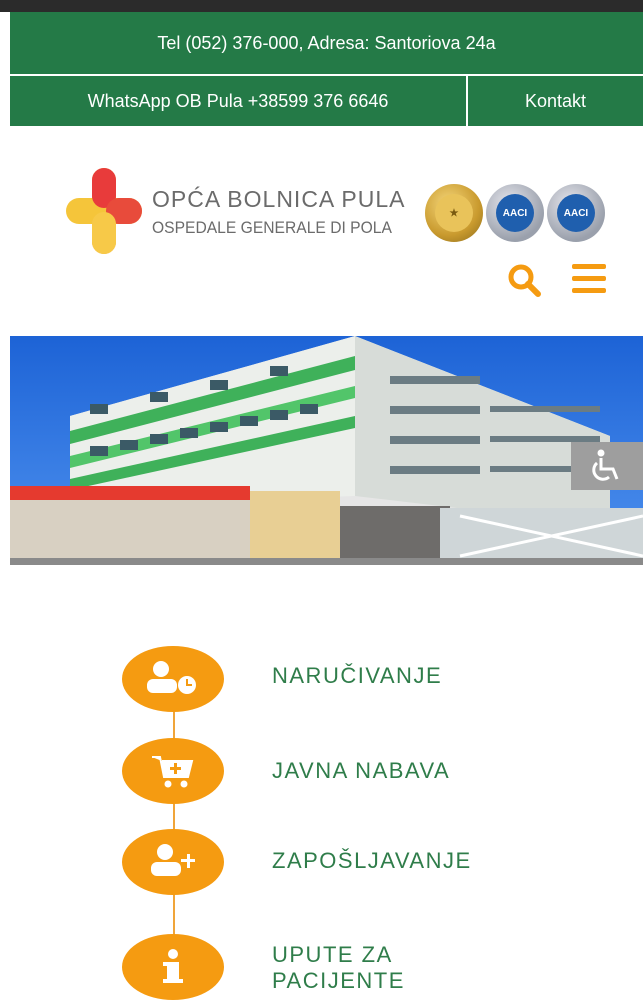 The height and width of the screenshot is (1000, 643). I want to click on wheelchair-icon, so click(605, 465).